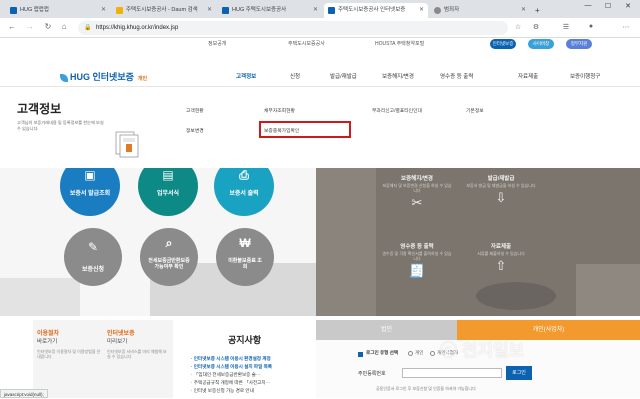  I want to click on notice-text: · 주택공급규칙 개정에 따른 「사전고지···, so click(231, 382).